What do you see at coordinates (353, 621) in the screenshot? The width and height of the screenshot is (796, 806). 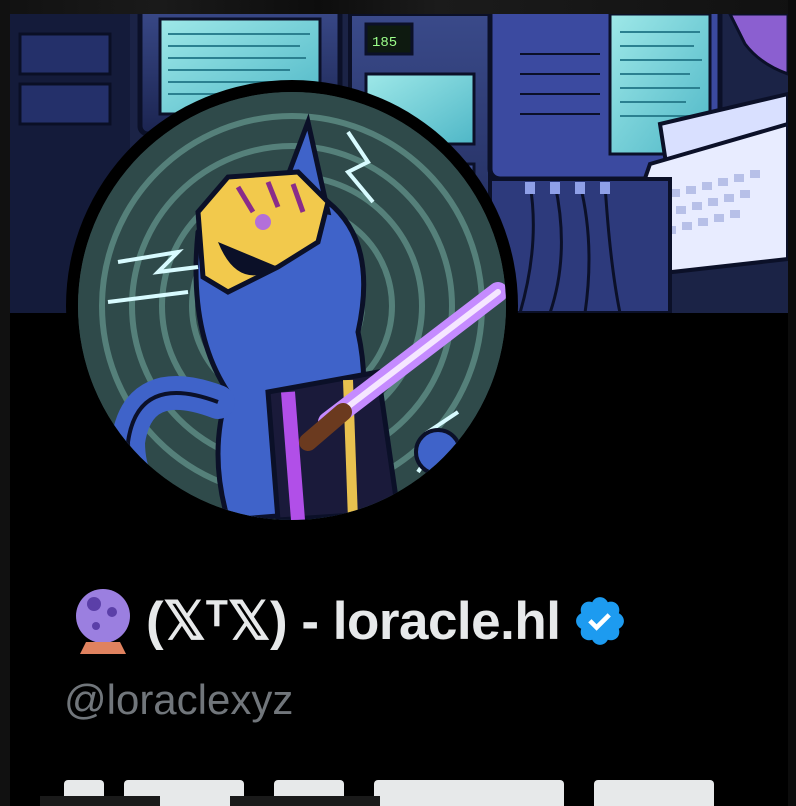 I see `display-name: (𝕏ᵀ𝕏) - loracle.hl` at bounding box center [353, 621].